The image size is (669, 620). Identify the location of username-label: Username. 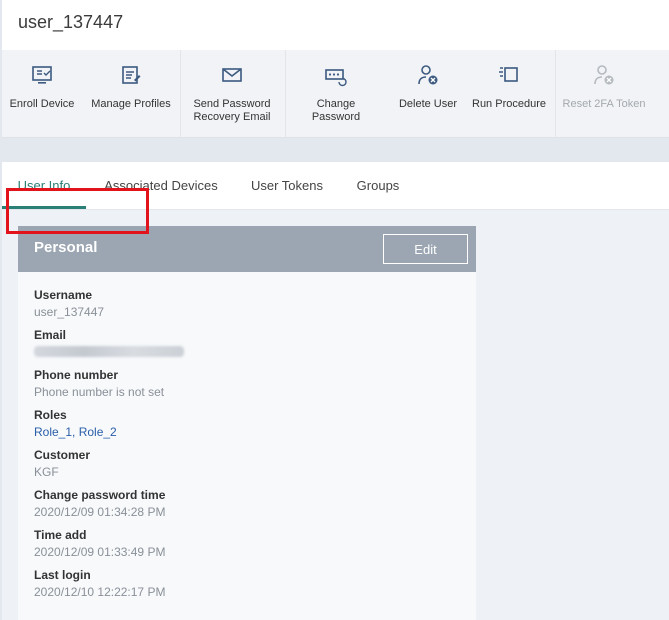
(63, 295).